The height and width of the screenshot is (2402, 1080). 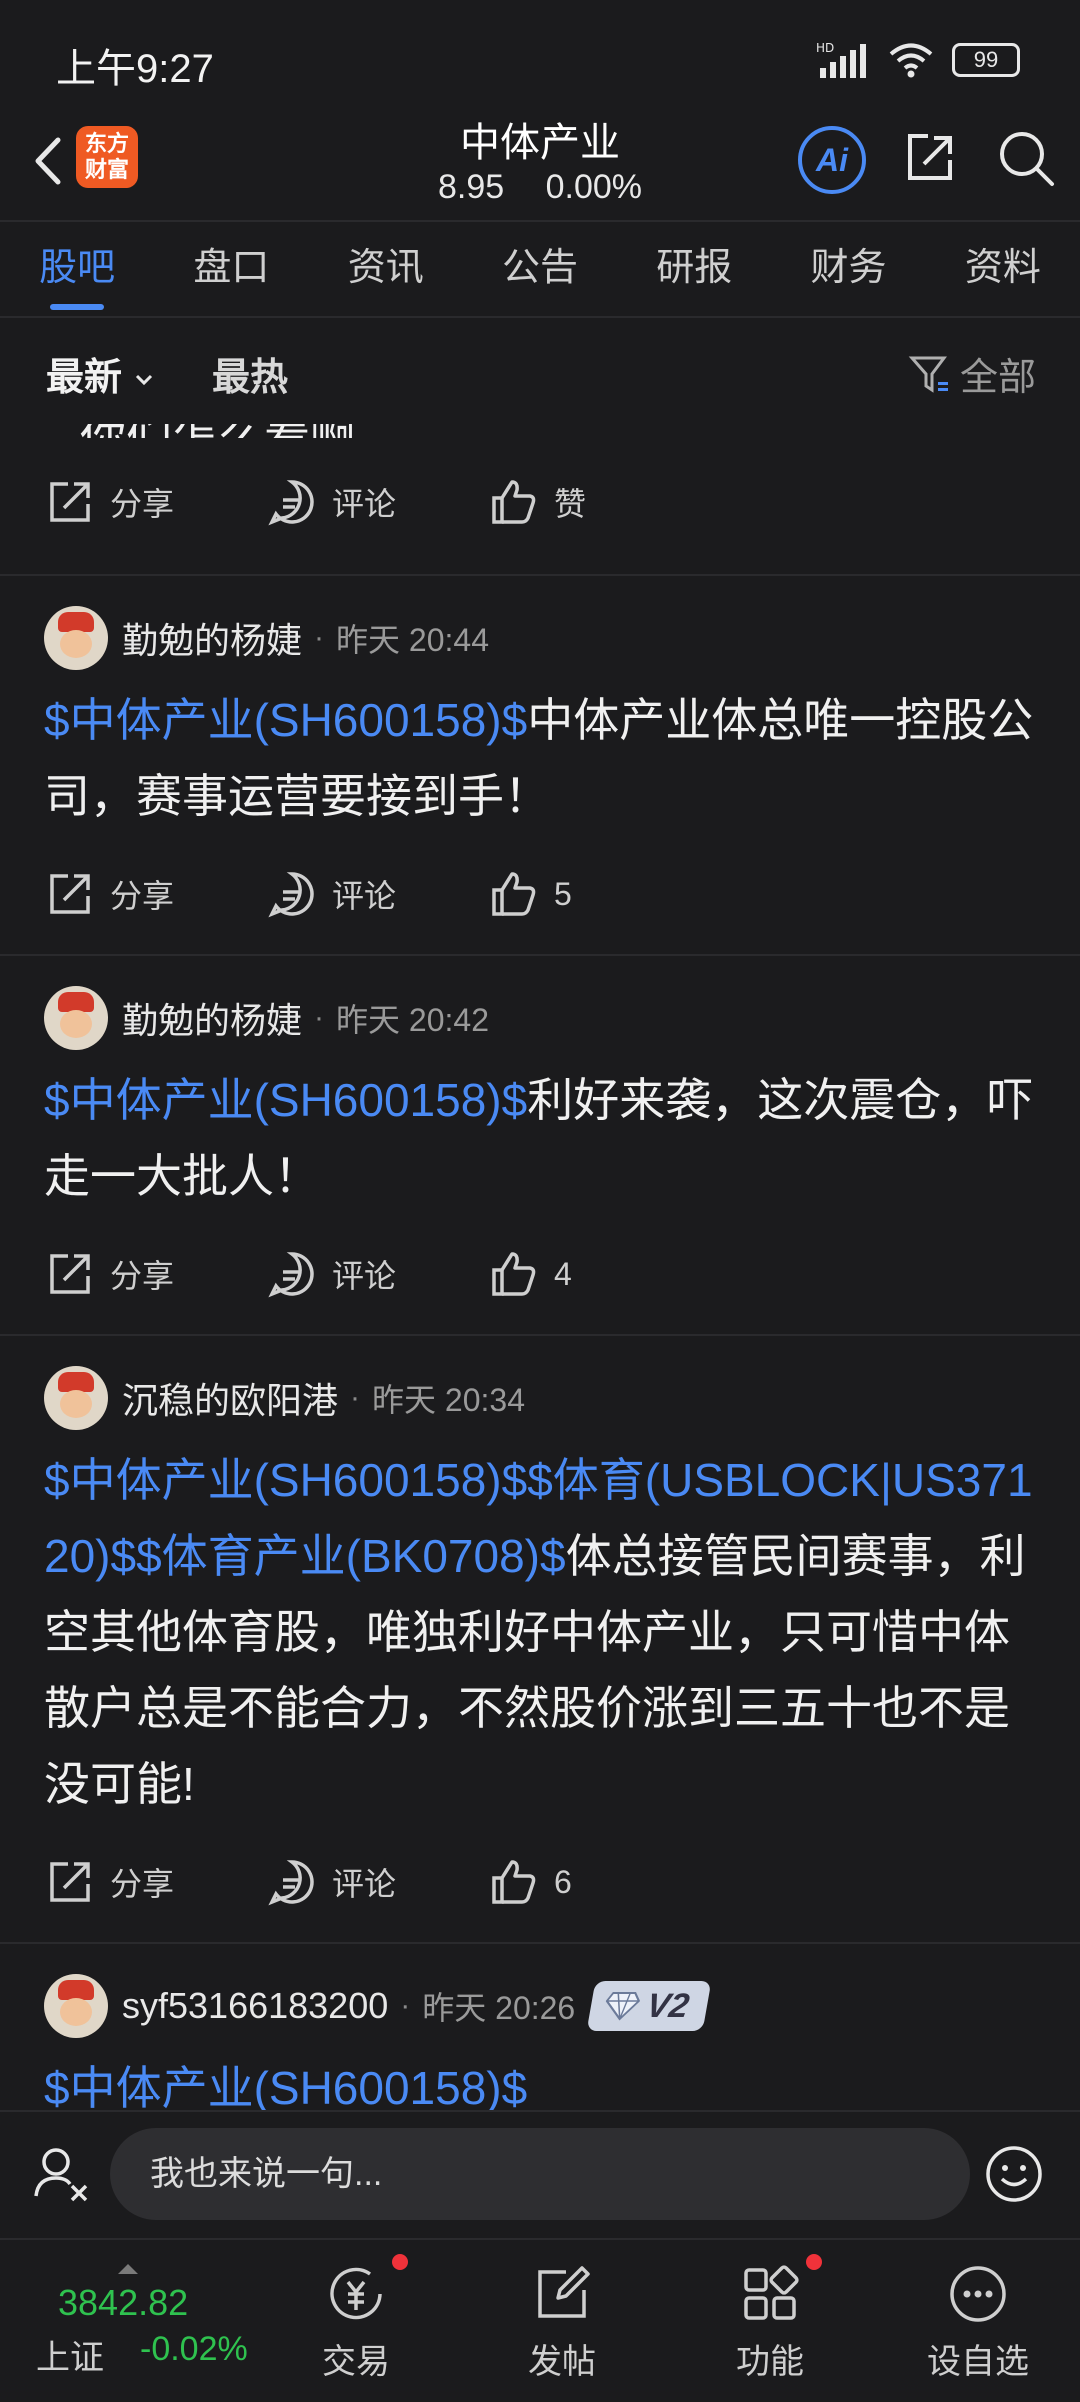 What do you see at coordinates (978, 2362) in the screenshot?
I see `nav-add-watchlist-label: 设自选` at bounding box center [978, 2362].